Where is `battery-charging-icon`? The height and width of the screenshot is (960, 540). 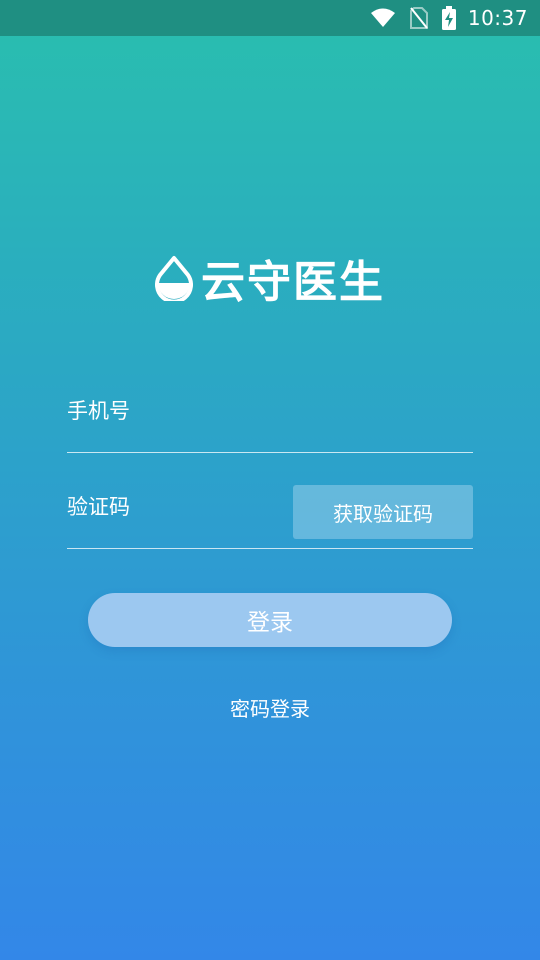
battery-charging-icon is located at coordinates (448, 18).